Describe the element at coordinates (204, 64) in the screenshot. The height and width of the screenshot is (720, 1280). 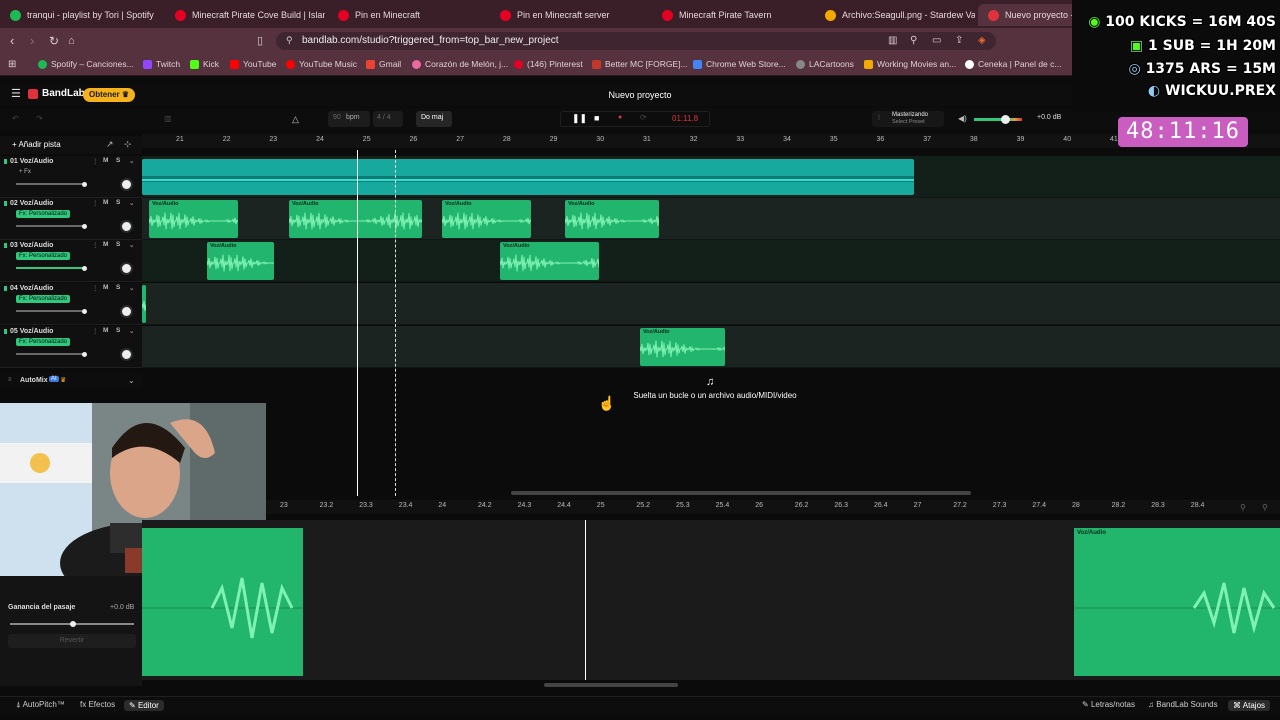
I see `bookmark-item: Kick` at that location.